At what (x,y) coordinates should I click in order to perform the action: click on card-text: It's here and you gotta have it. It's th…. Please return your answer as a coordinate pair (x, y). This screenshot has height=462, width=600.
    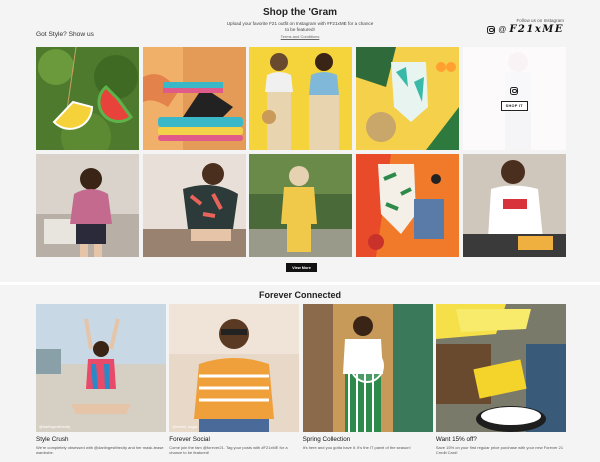
    Looking at the image, I should click on (356, 447).